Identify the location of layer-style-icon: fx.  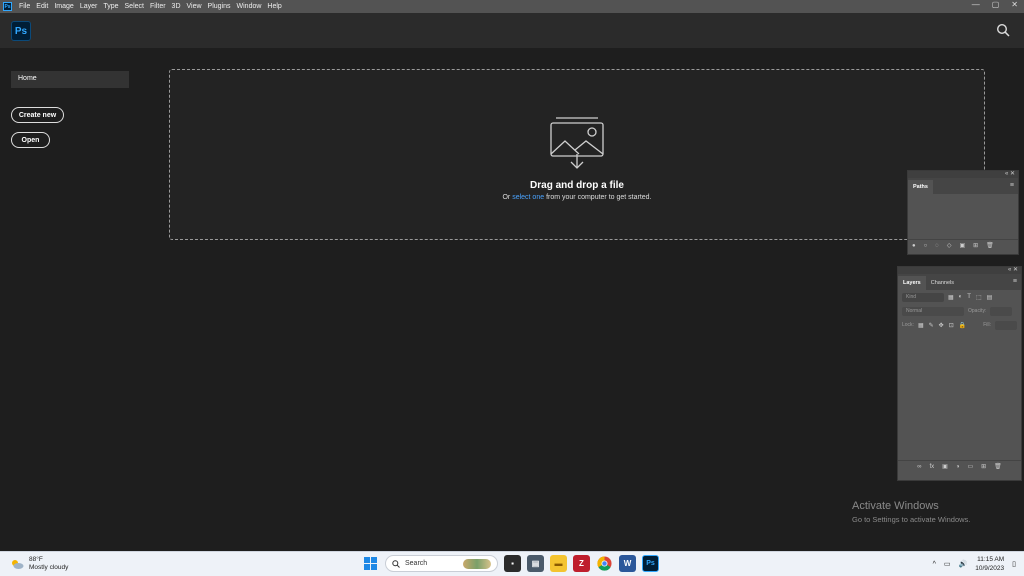
(931, 467).